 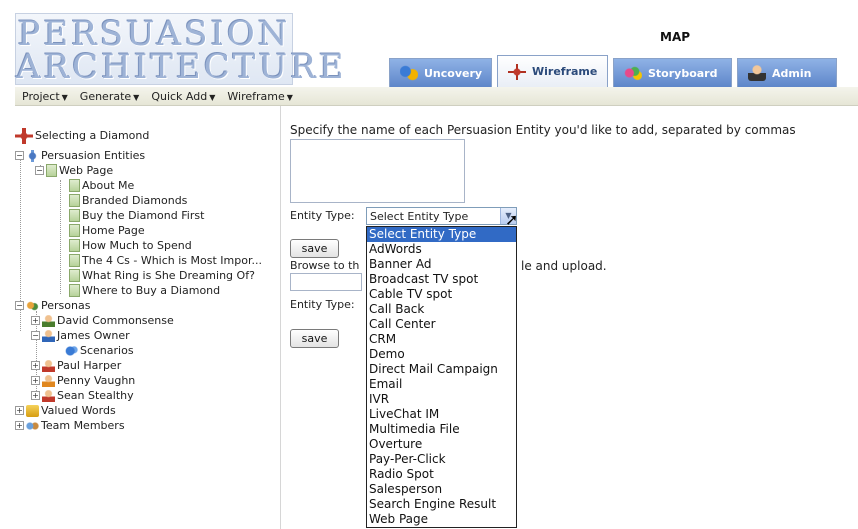 What do you see at coordinates (105, 96) in the screenshot?
I see `menu-generate-label: Generate` at bounding box center [105, 96].